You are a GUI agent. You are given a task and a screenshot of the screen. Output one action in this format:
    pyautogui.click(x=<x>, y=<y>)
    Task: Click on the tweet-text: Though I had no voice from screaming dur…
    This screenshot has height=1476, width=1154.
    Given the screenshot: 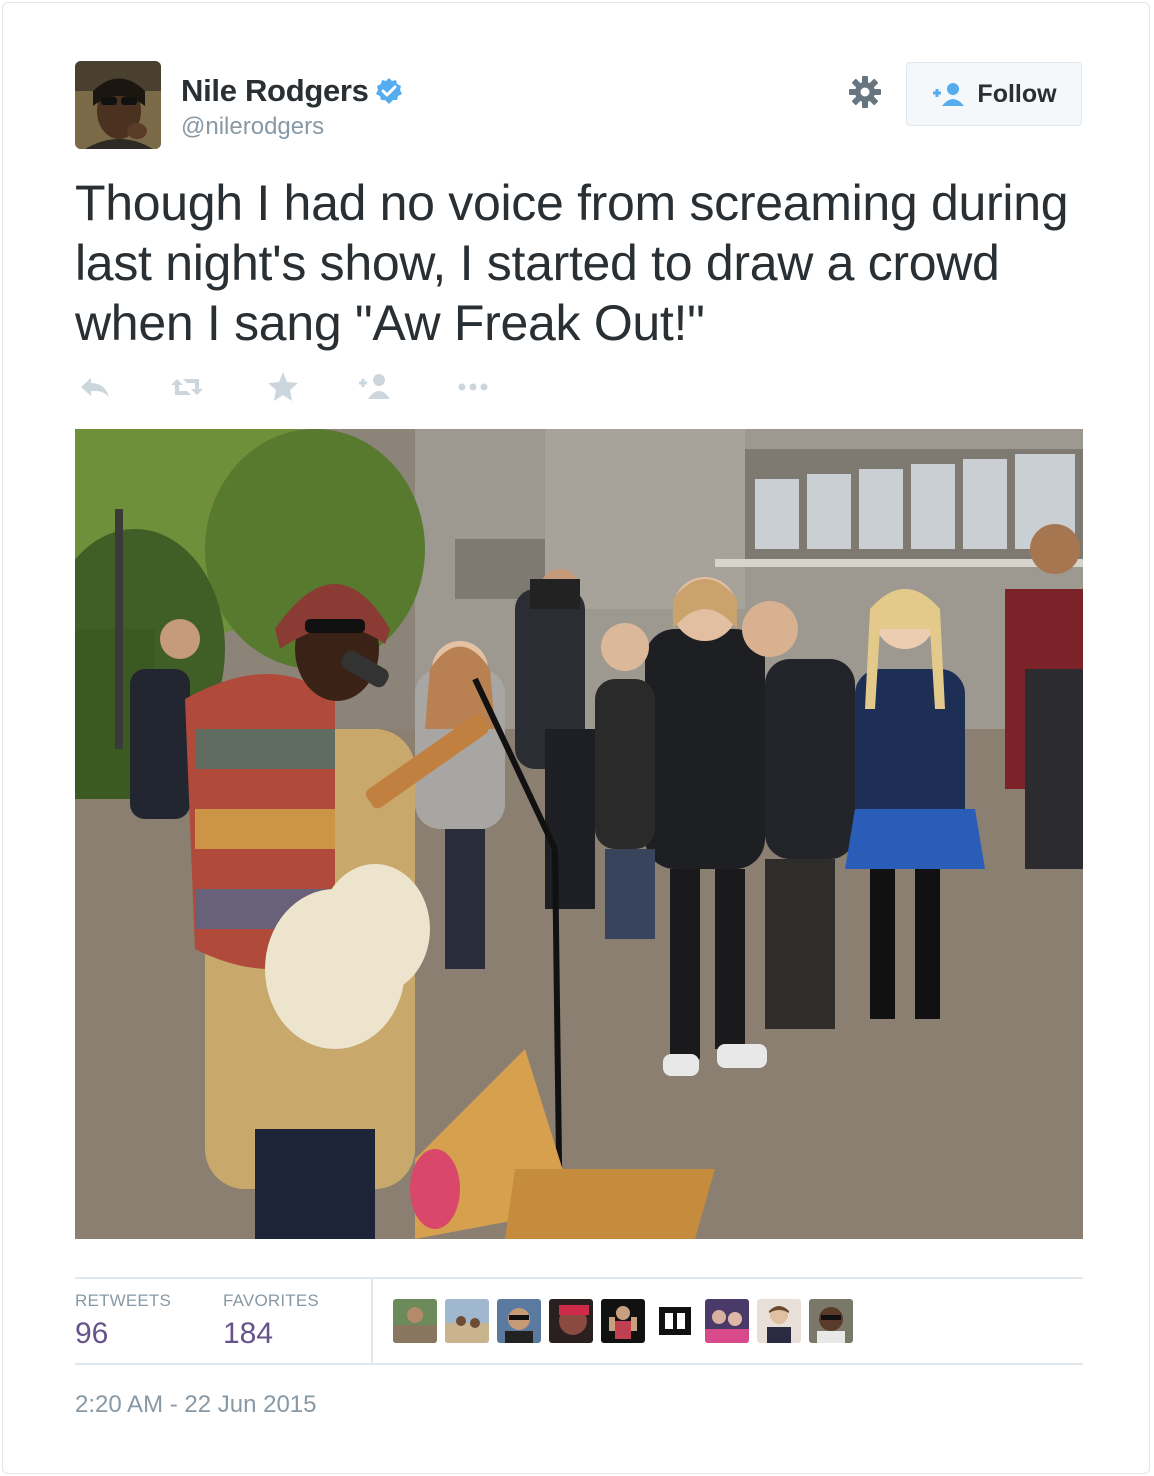 What is the action you would take?
    pyautogui.click(x=585, y=263)
    